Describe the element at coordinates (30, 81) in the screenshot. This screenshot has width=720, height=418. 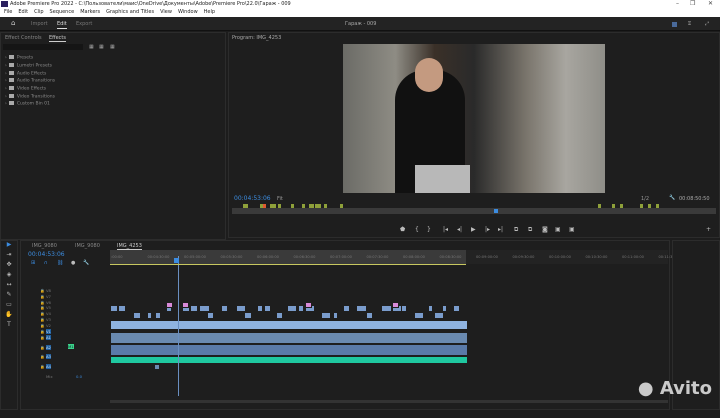
I see `tree-item-audio-transitions: › Audio Transitions` at that location.